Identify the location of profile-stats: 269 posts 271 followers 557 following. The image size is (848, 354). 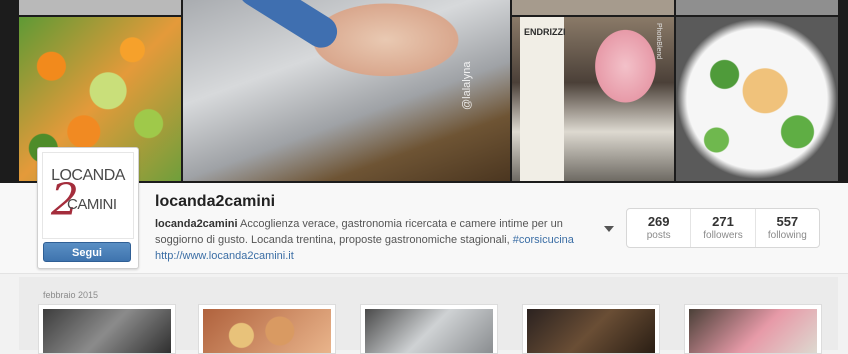
(723, 228).